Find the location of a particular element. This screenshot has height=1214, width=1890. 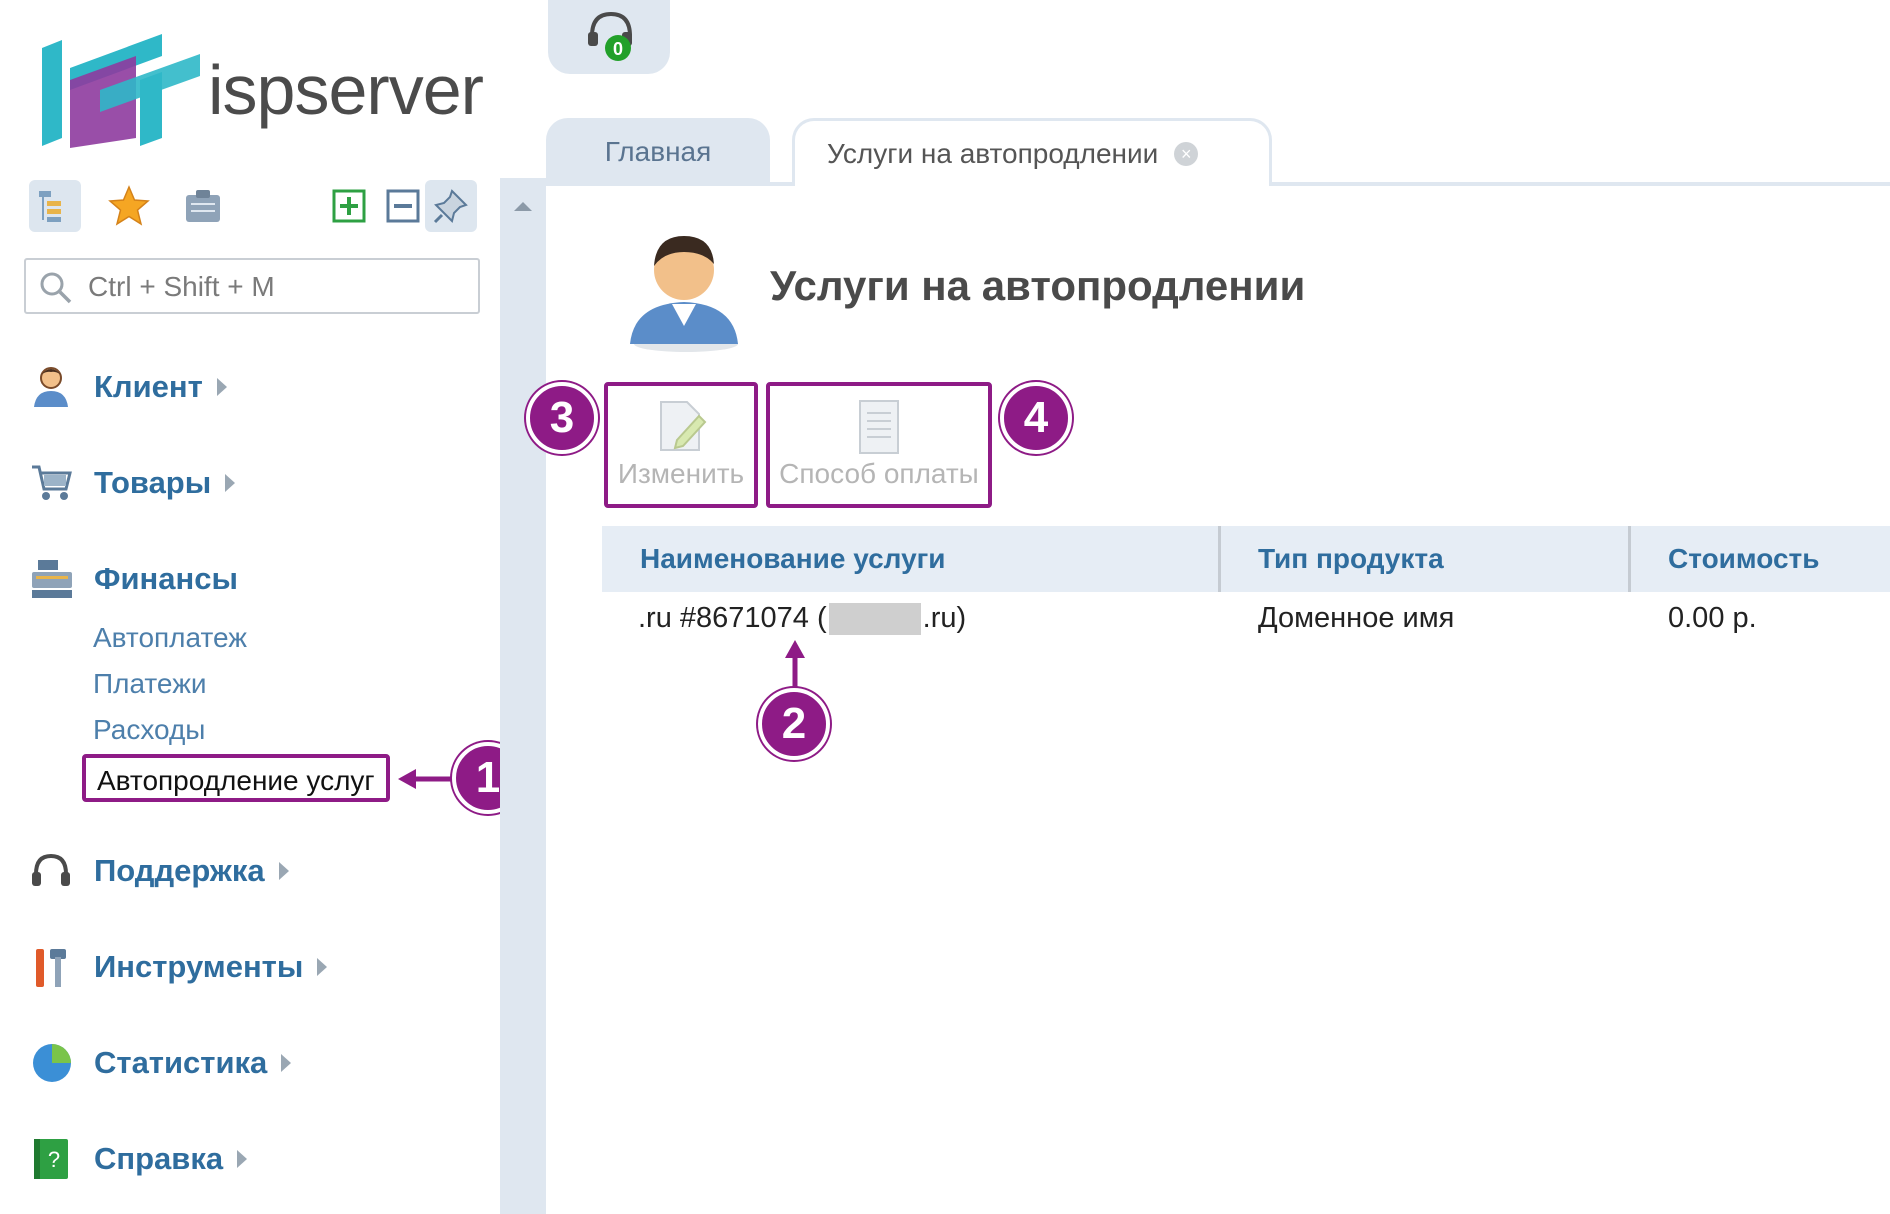

sidebar-item-autopayment: Автоплатеж is located at coordinates (170, 638).